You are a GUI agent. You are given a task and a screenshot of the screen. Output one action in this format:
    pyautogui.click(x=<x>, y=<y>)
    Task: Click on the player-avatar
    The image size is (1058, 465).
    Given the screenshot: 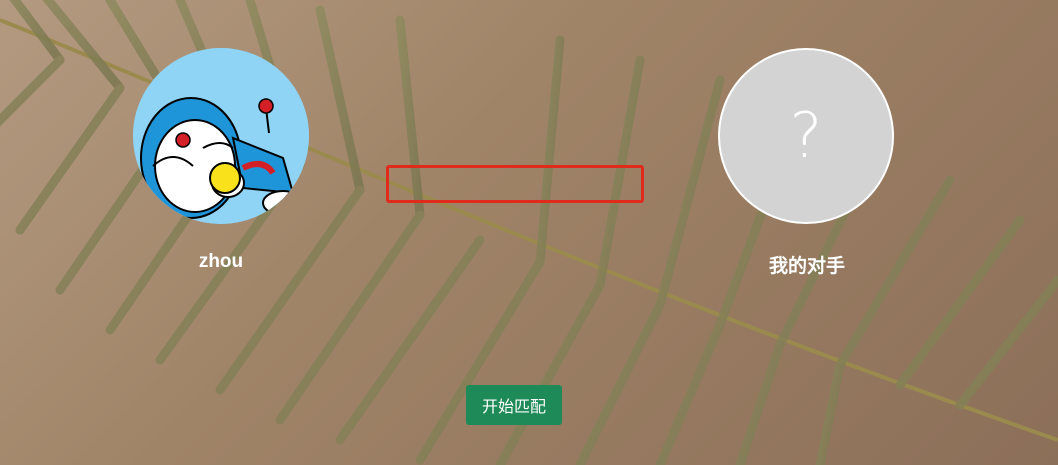 What is the action you would take?
    pyautogui.click(x=221, y=136)
    